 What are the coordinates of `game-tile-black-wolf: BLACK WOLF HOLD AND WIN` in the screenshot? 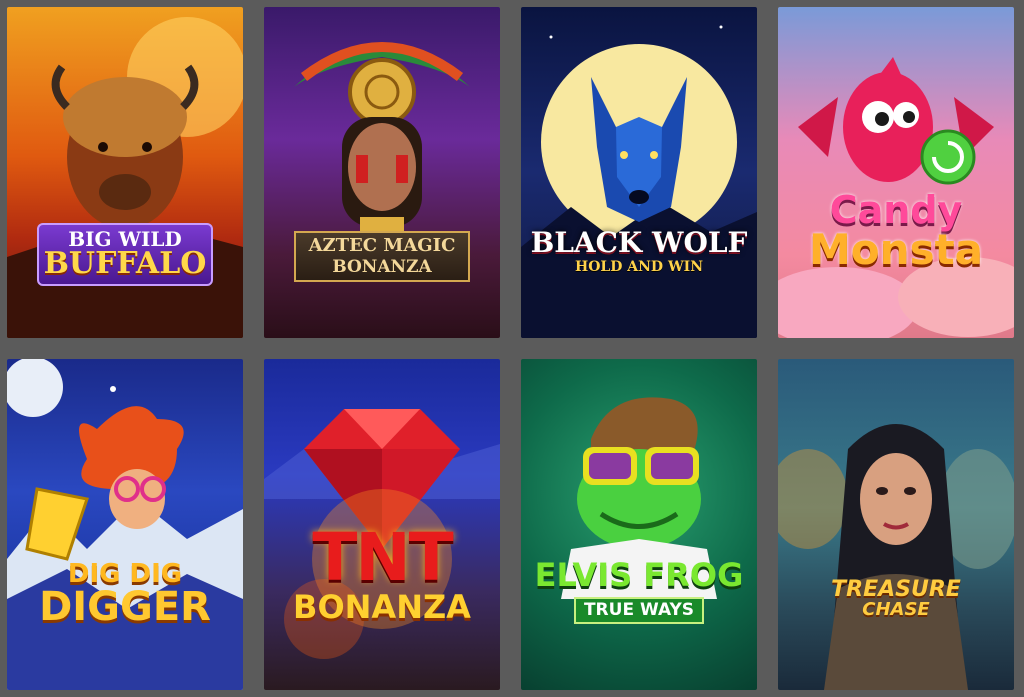 It's located at (639, 172).